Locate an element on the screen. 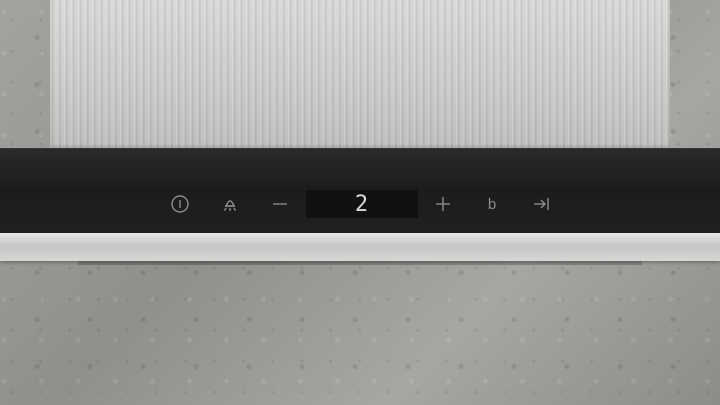 The image size is (720, 405). light-button is located at coordinates (230, 204).